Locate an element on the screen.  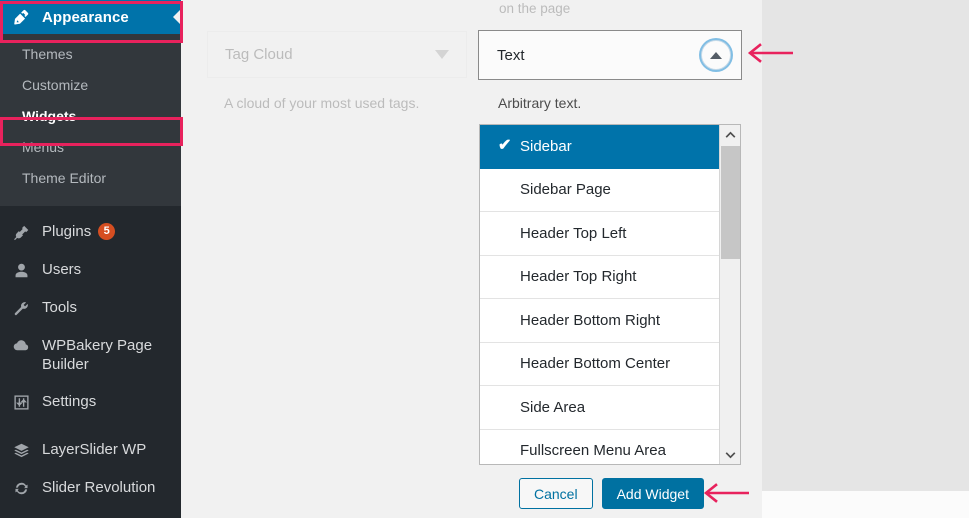
check-icon: ✔ is located at coordinates (505, 146).